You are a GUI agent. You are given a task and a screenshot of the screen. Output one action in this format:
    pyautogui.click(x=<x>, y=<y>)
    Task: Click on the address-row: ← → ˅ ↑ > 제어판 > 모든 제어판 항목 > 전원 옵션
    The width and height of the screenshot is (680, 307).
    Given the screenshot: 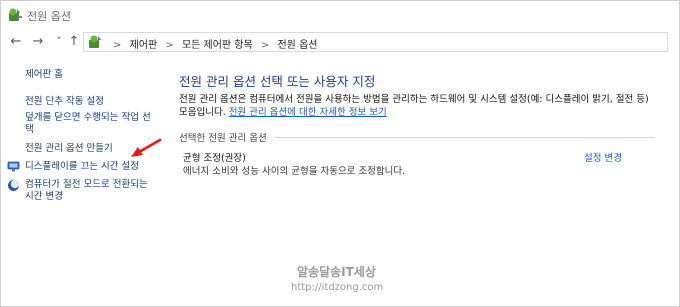 What is the action you would take?
    pyautogui.click(x=340, y=42)
    